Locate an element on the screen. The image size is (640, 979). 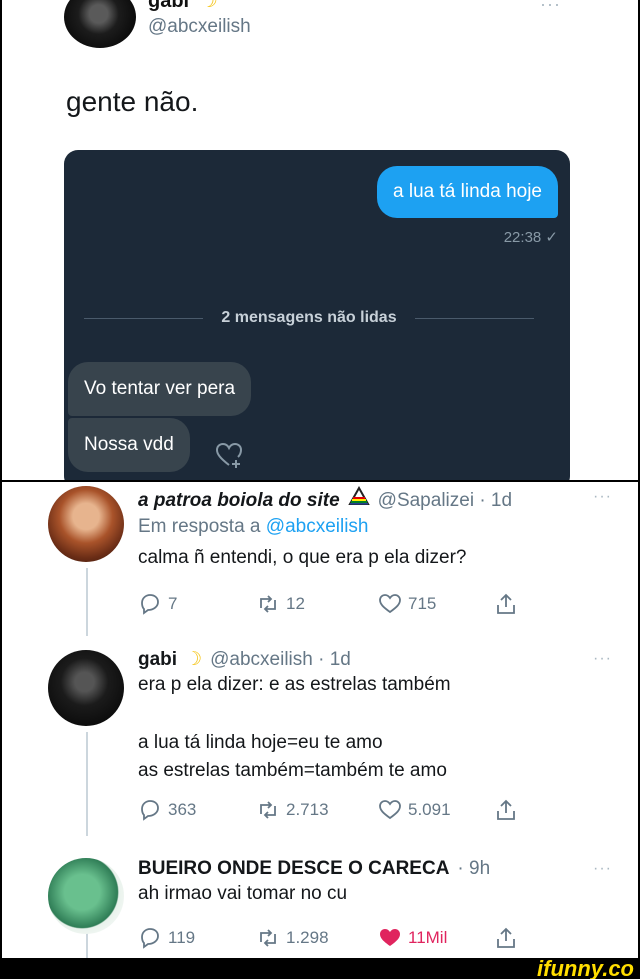
reply-text: calma ñ entendi, o que era p ela dizer? is located at coordinates (302, 557).